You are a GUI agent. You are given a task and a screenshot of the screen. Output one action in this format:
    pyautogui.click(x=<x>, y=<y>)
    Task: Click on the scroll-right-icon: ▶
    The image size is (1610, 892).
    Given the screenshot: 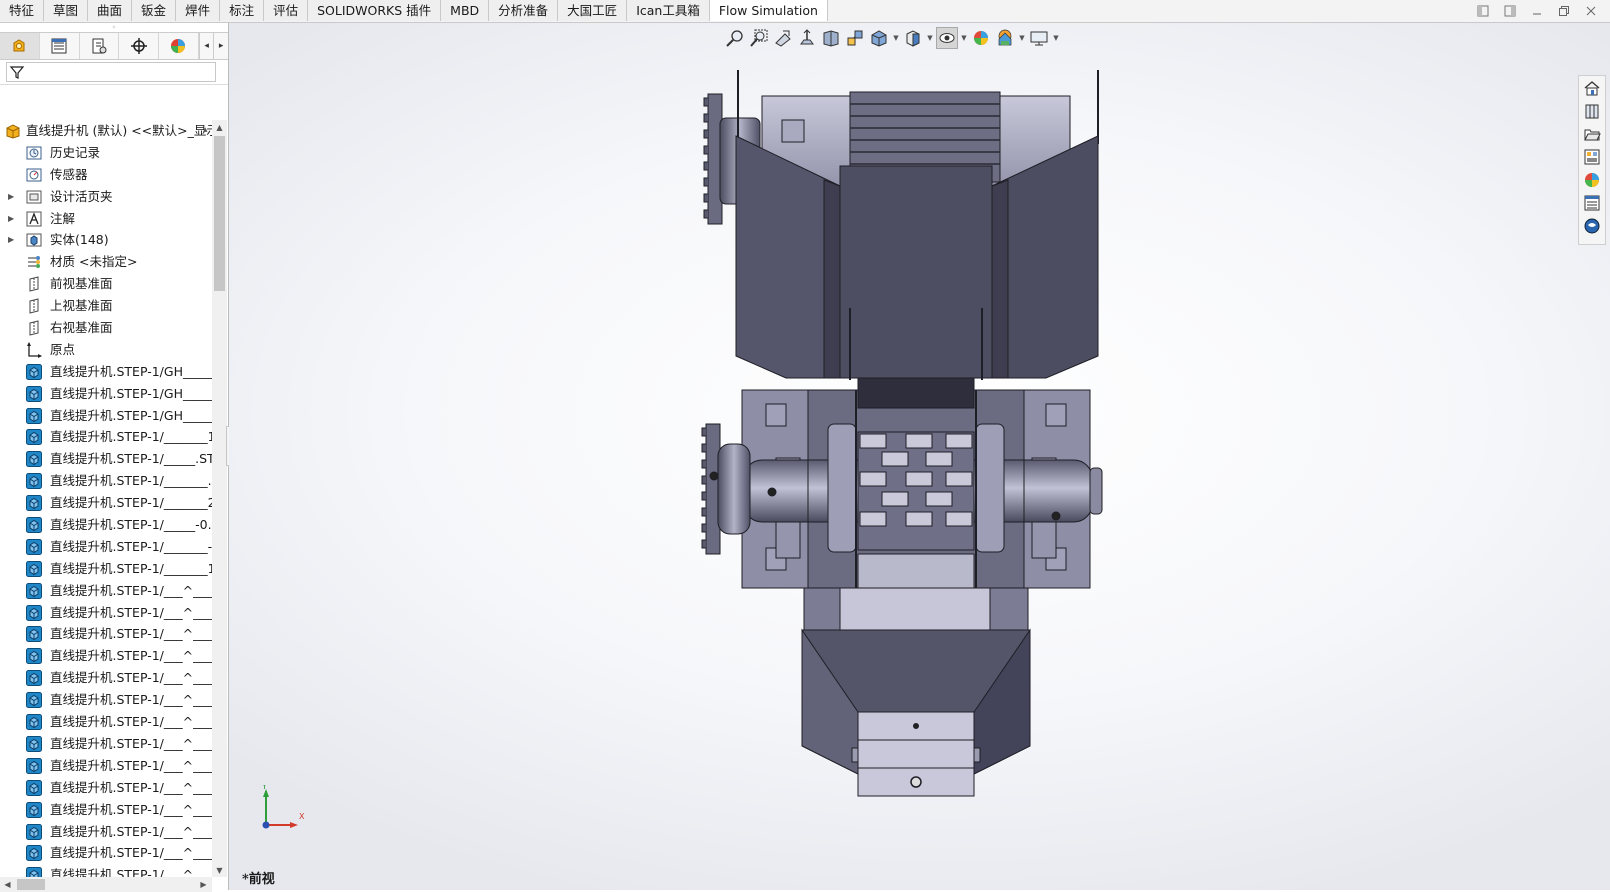 What is the action you would take?
    pyautogui.click(x=203, y=884)
    